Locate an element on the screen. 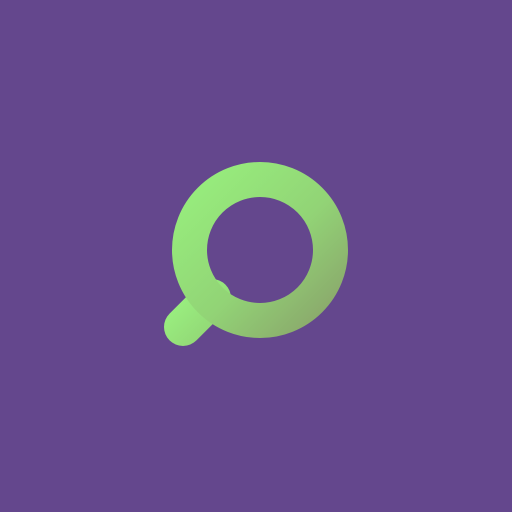 This screenshot has width=512, height=512. search-icon-lens is located at coordinates (260, 250).